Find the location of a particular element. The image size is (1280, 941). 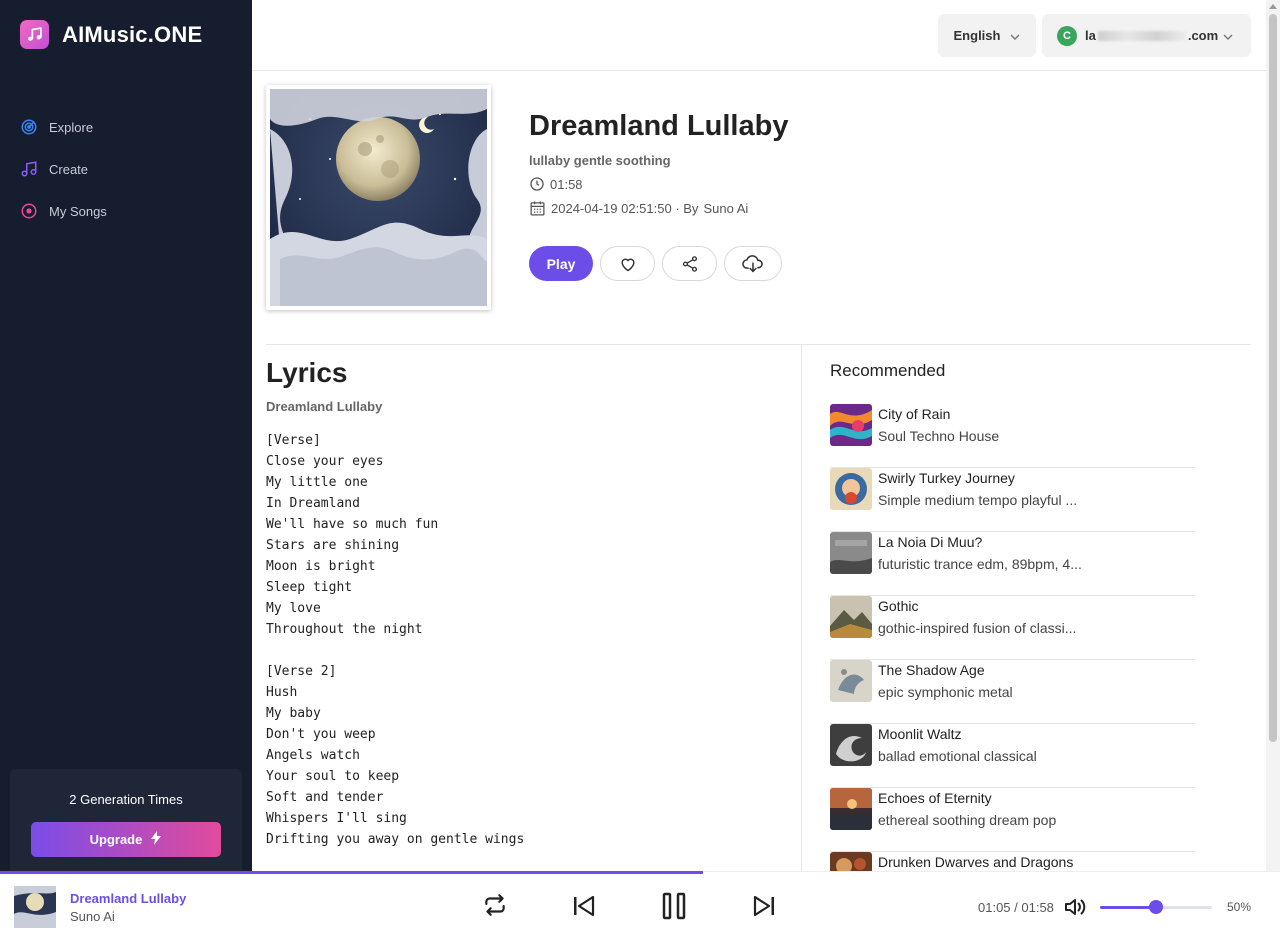

playback-progress is located at coordinates (351, 872).